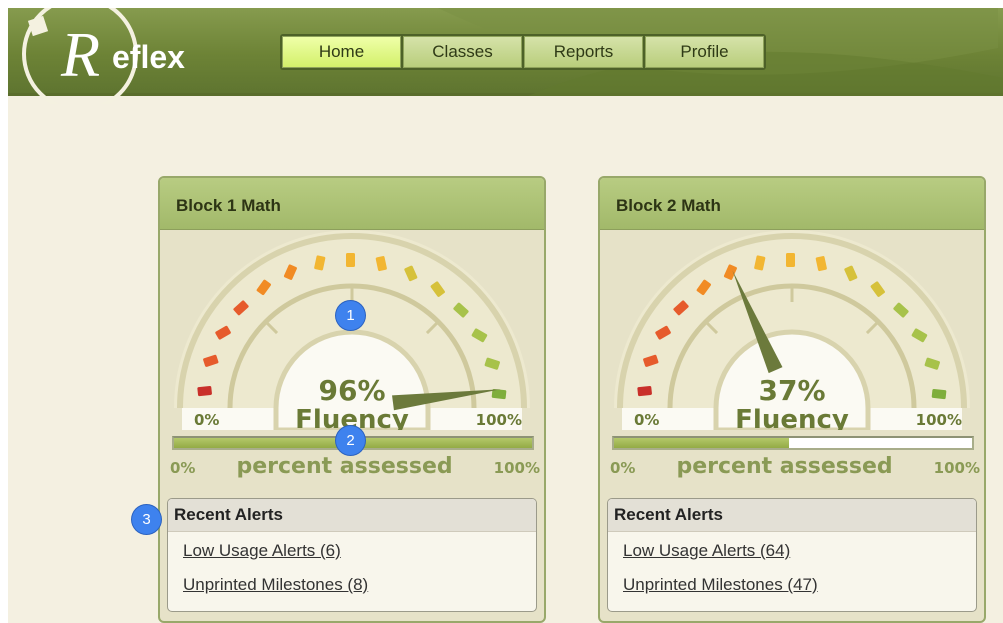  What do you see at coordinates (148, 57) in the screenshot?
I see `logo-text: eflex` at bounding box center [148, 57].